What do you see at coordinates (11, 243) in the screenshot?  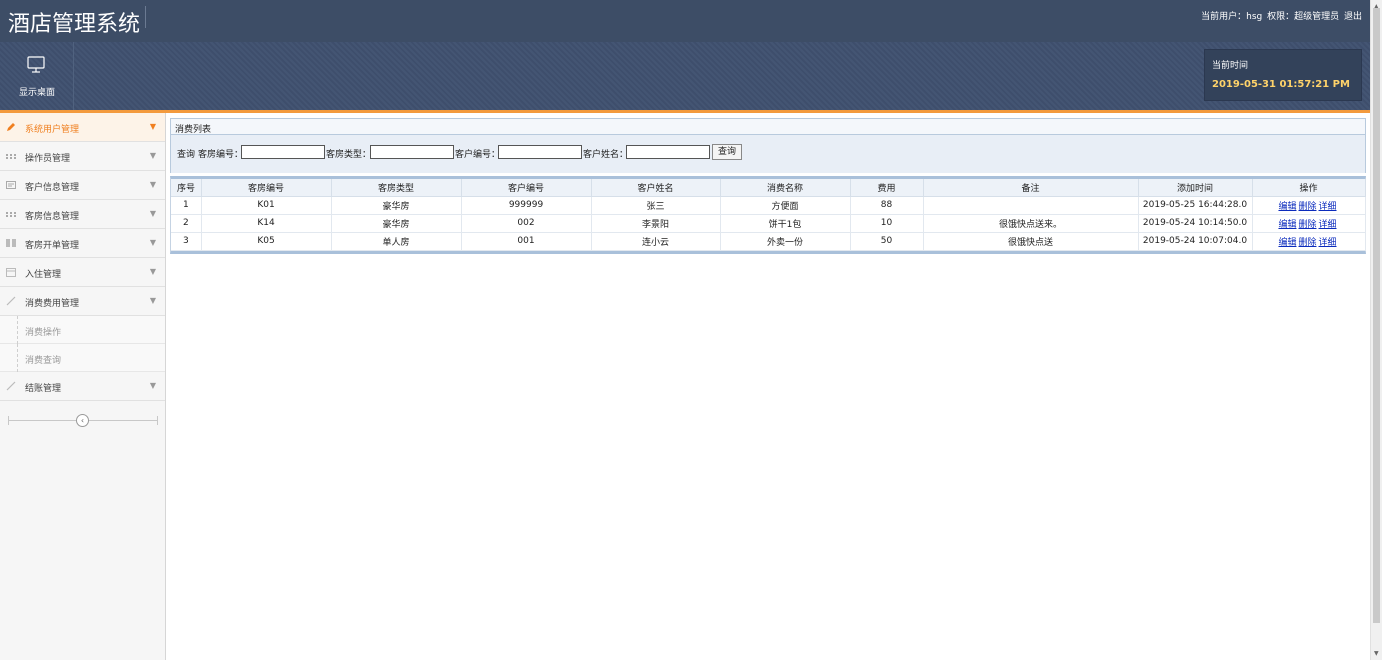 I see `columns-icon` at bounding box center [11, 243].